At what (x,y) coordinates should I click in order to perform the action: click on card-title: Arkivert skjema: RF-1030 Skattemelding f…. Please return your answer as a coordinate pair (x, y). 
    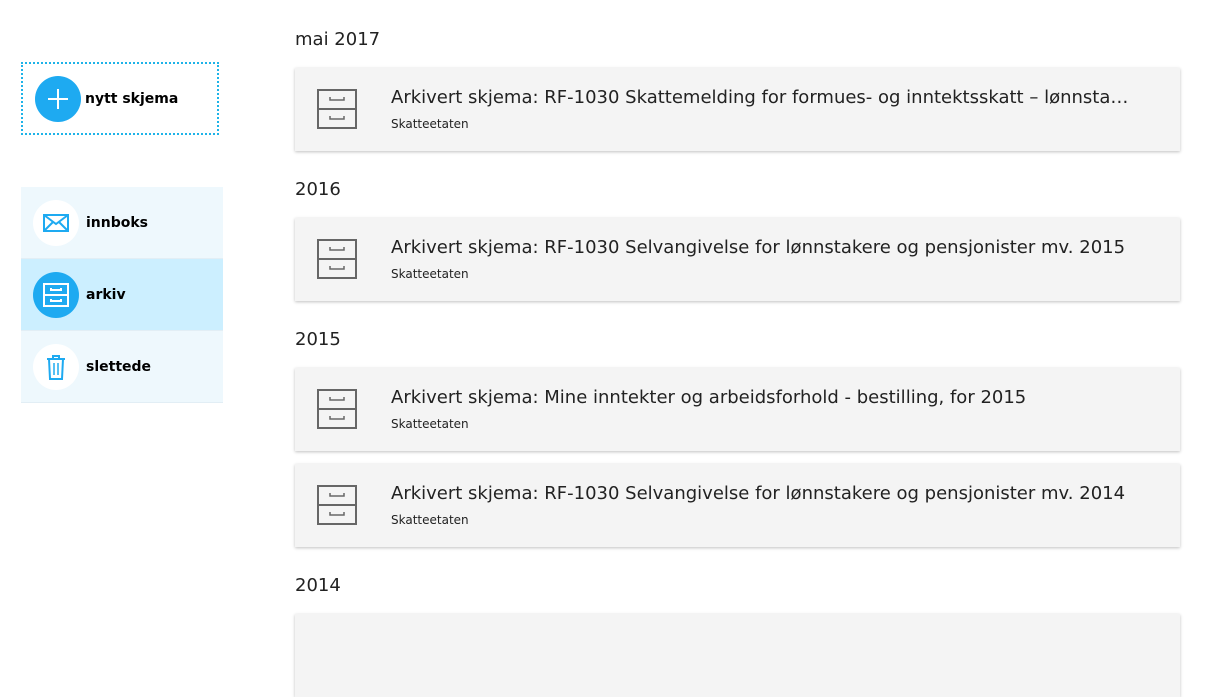
    Looking at the image, I should click on (763, 97).